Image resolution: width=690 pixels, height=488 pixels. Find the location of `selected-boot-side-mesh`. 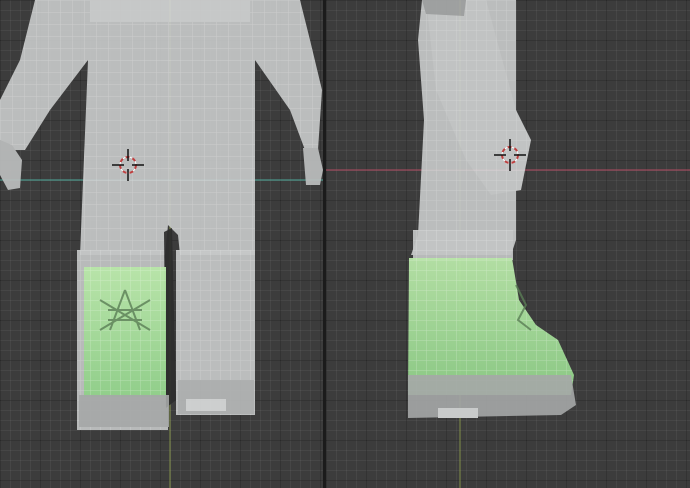

selected-boot-side-mesh is located at coordinates (492, 338).